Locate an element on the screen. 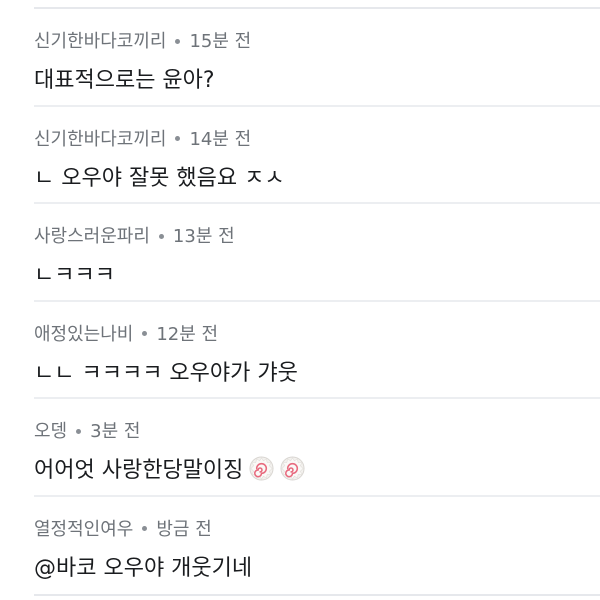 The image size is (600, 600). comment-text: 어어엇 사랑한당말이징 is located at coordinates (139, 471).